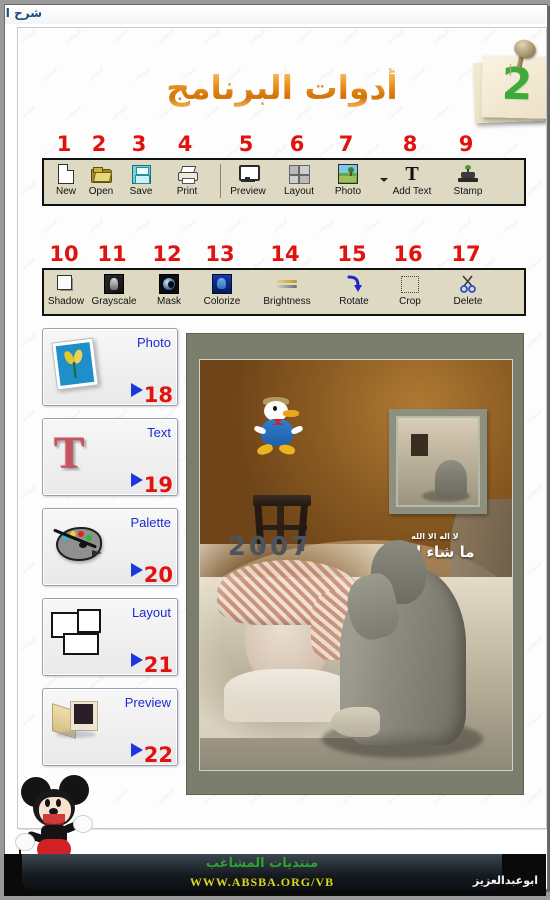 Image resolution: width=550 pixels, height=900 pixels. Describe the element at coordinates (110, 727) in the screenshot. I see `sidebar-panel-preview: Preview 22` at that location.